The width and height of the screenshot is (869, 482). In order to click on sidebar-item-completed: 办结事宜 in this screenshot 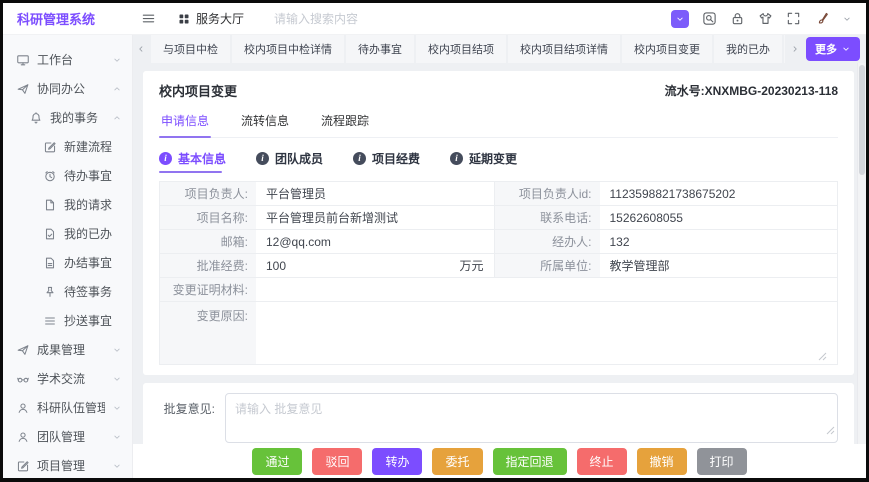, I will do `click(67, 262)`.